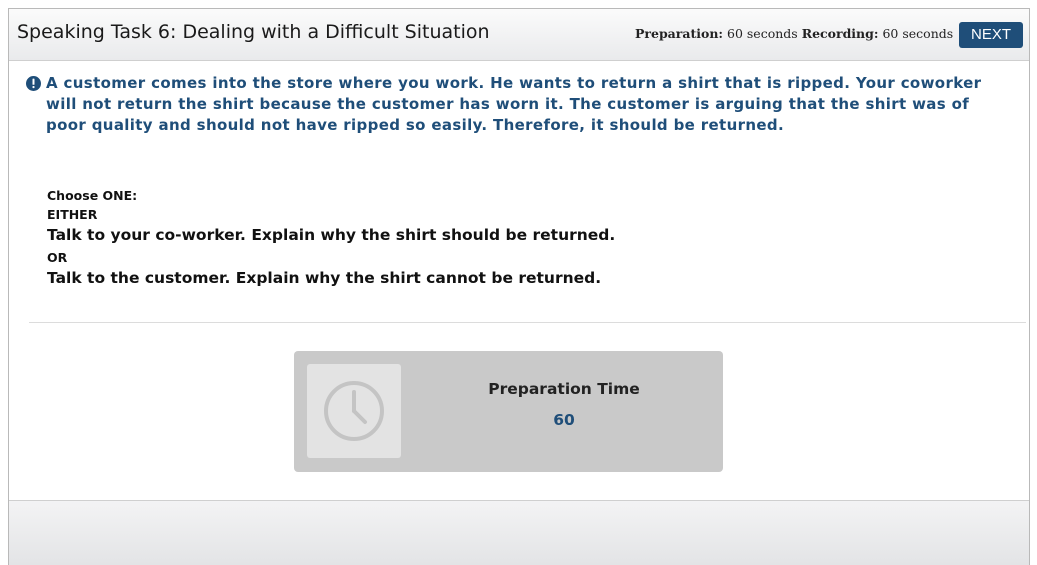 This screenshot has width=1037, height=565. I want to click on choose-one-label: Choose ONE:, so click(92, 195).